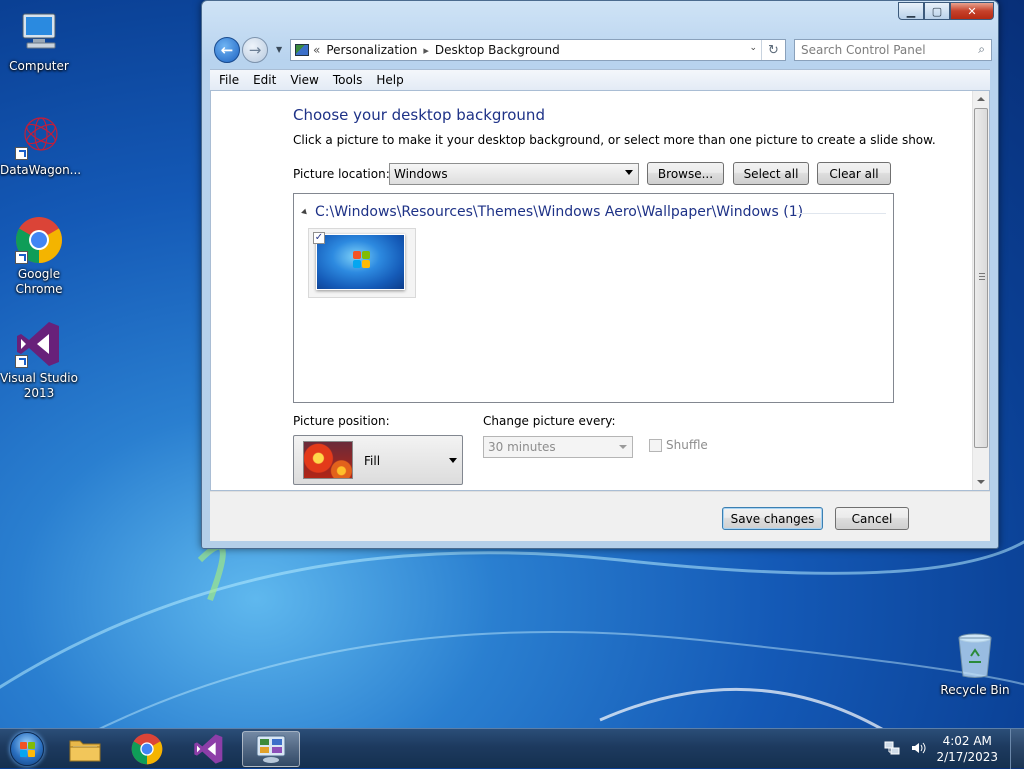 Image resolution: width=1024 pixels, height=769 pixels. Describe the element at coordinates (772, 518) in the screenshot. I see `save-changes-button: Save changes` at that location.